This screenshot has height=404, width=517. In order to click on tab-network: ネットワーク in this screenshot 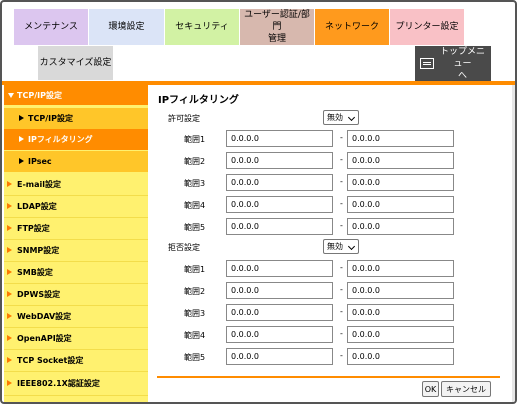, I will do `click(352, 27)`.